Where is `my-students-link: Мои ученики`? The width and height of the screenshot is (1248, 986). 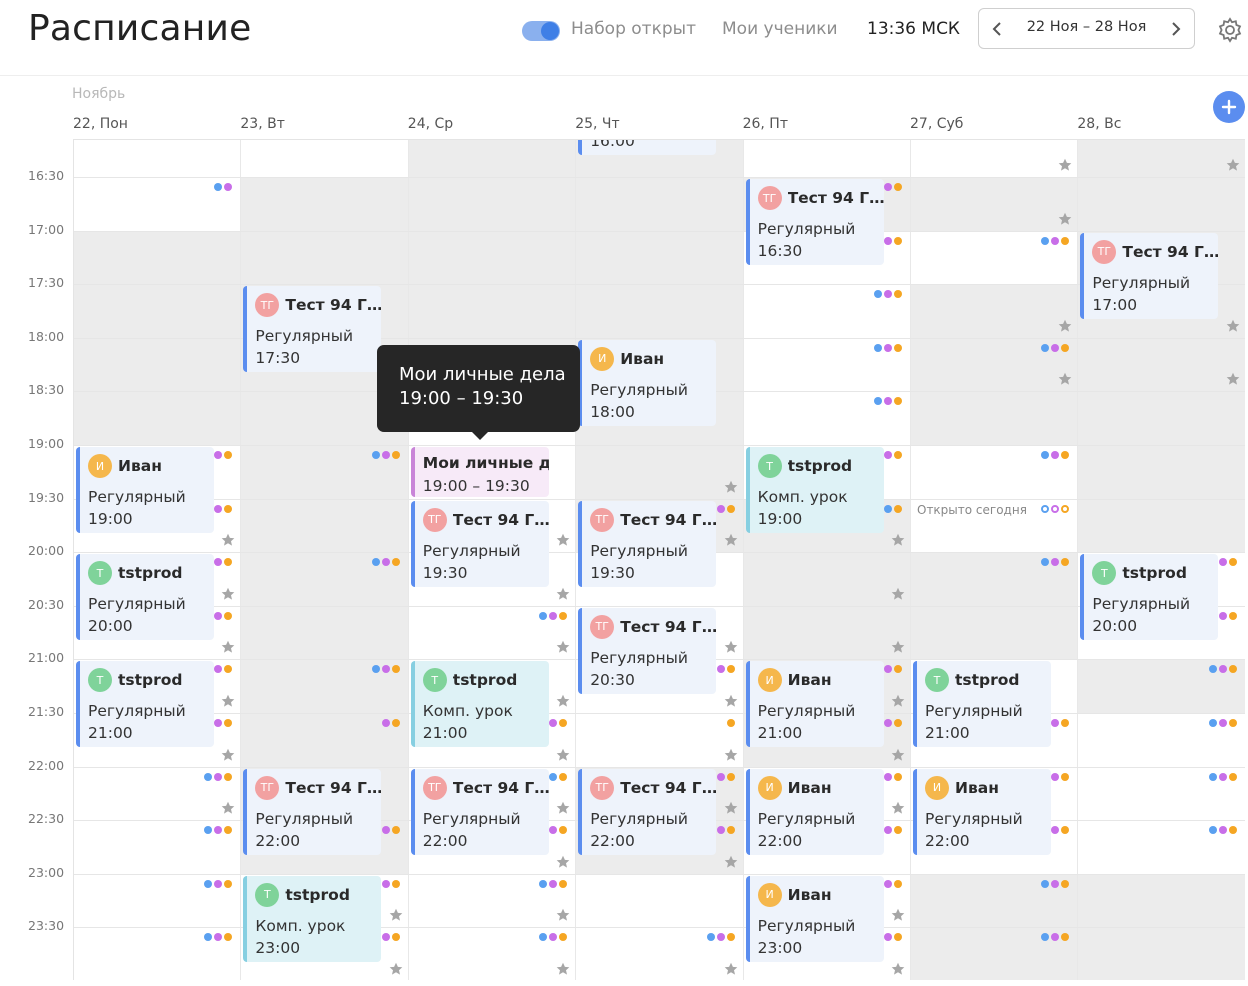
my-students-link: Мои ученики is located at coordinates (780, 29).